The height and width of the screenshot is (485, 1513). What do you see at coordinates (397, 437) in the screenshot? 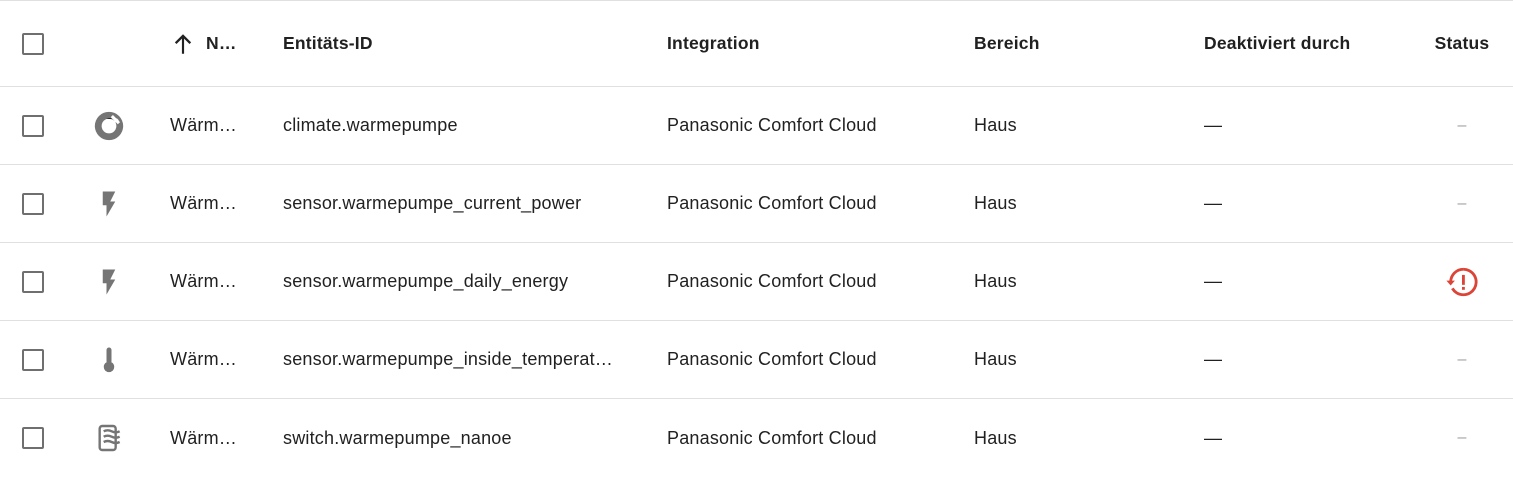
I see `entity-id: switch.warmepumpe_nanoe` at bounding box center [397, 437].